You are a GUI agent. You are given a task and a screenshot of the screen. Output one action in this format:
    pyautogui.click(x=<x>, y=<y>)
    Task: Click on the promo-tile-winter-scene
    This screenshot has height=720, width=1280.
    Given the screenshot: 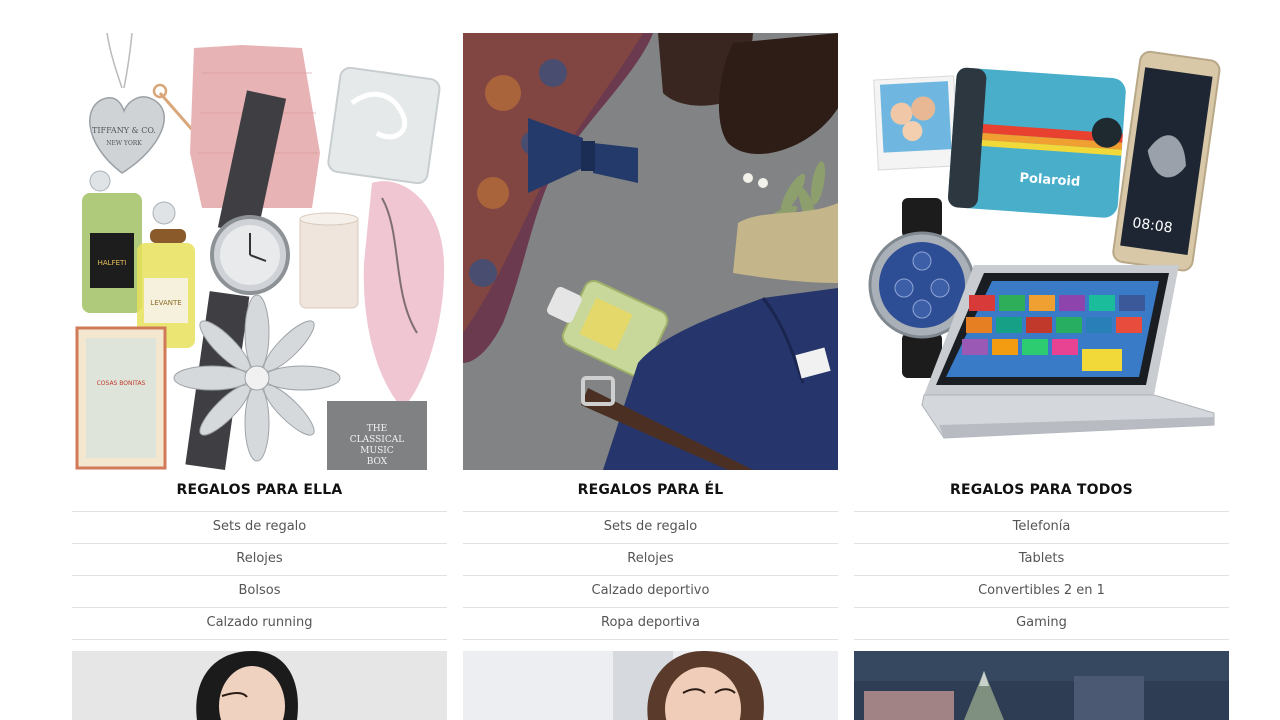 What is the action you would take?
    pyautogui.click(x=1041, y=685)
    